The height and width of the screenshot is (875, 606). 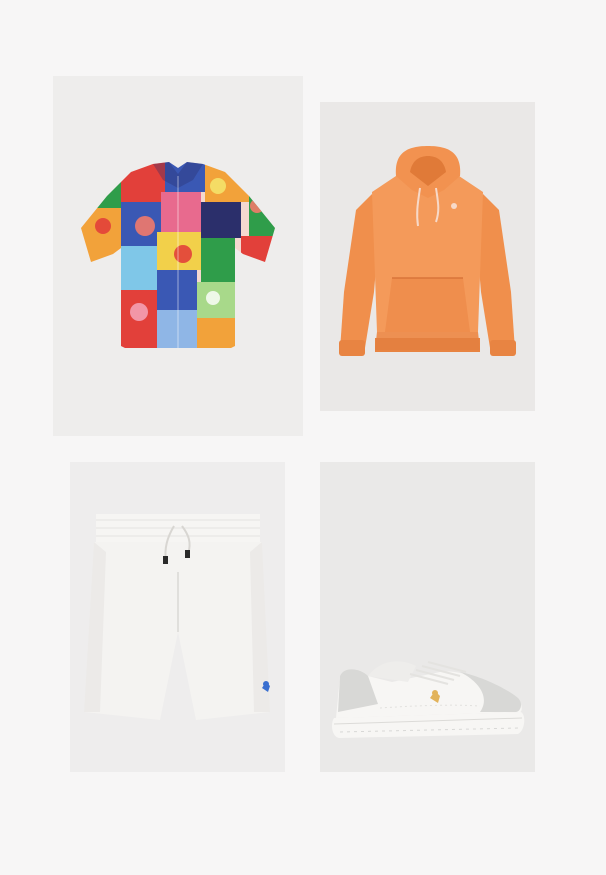 I want to click on white-shorts-icon, so click(x=177, y=617).